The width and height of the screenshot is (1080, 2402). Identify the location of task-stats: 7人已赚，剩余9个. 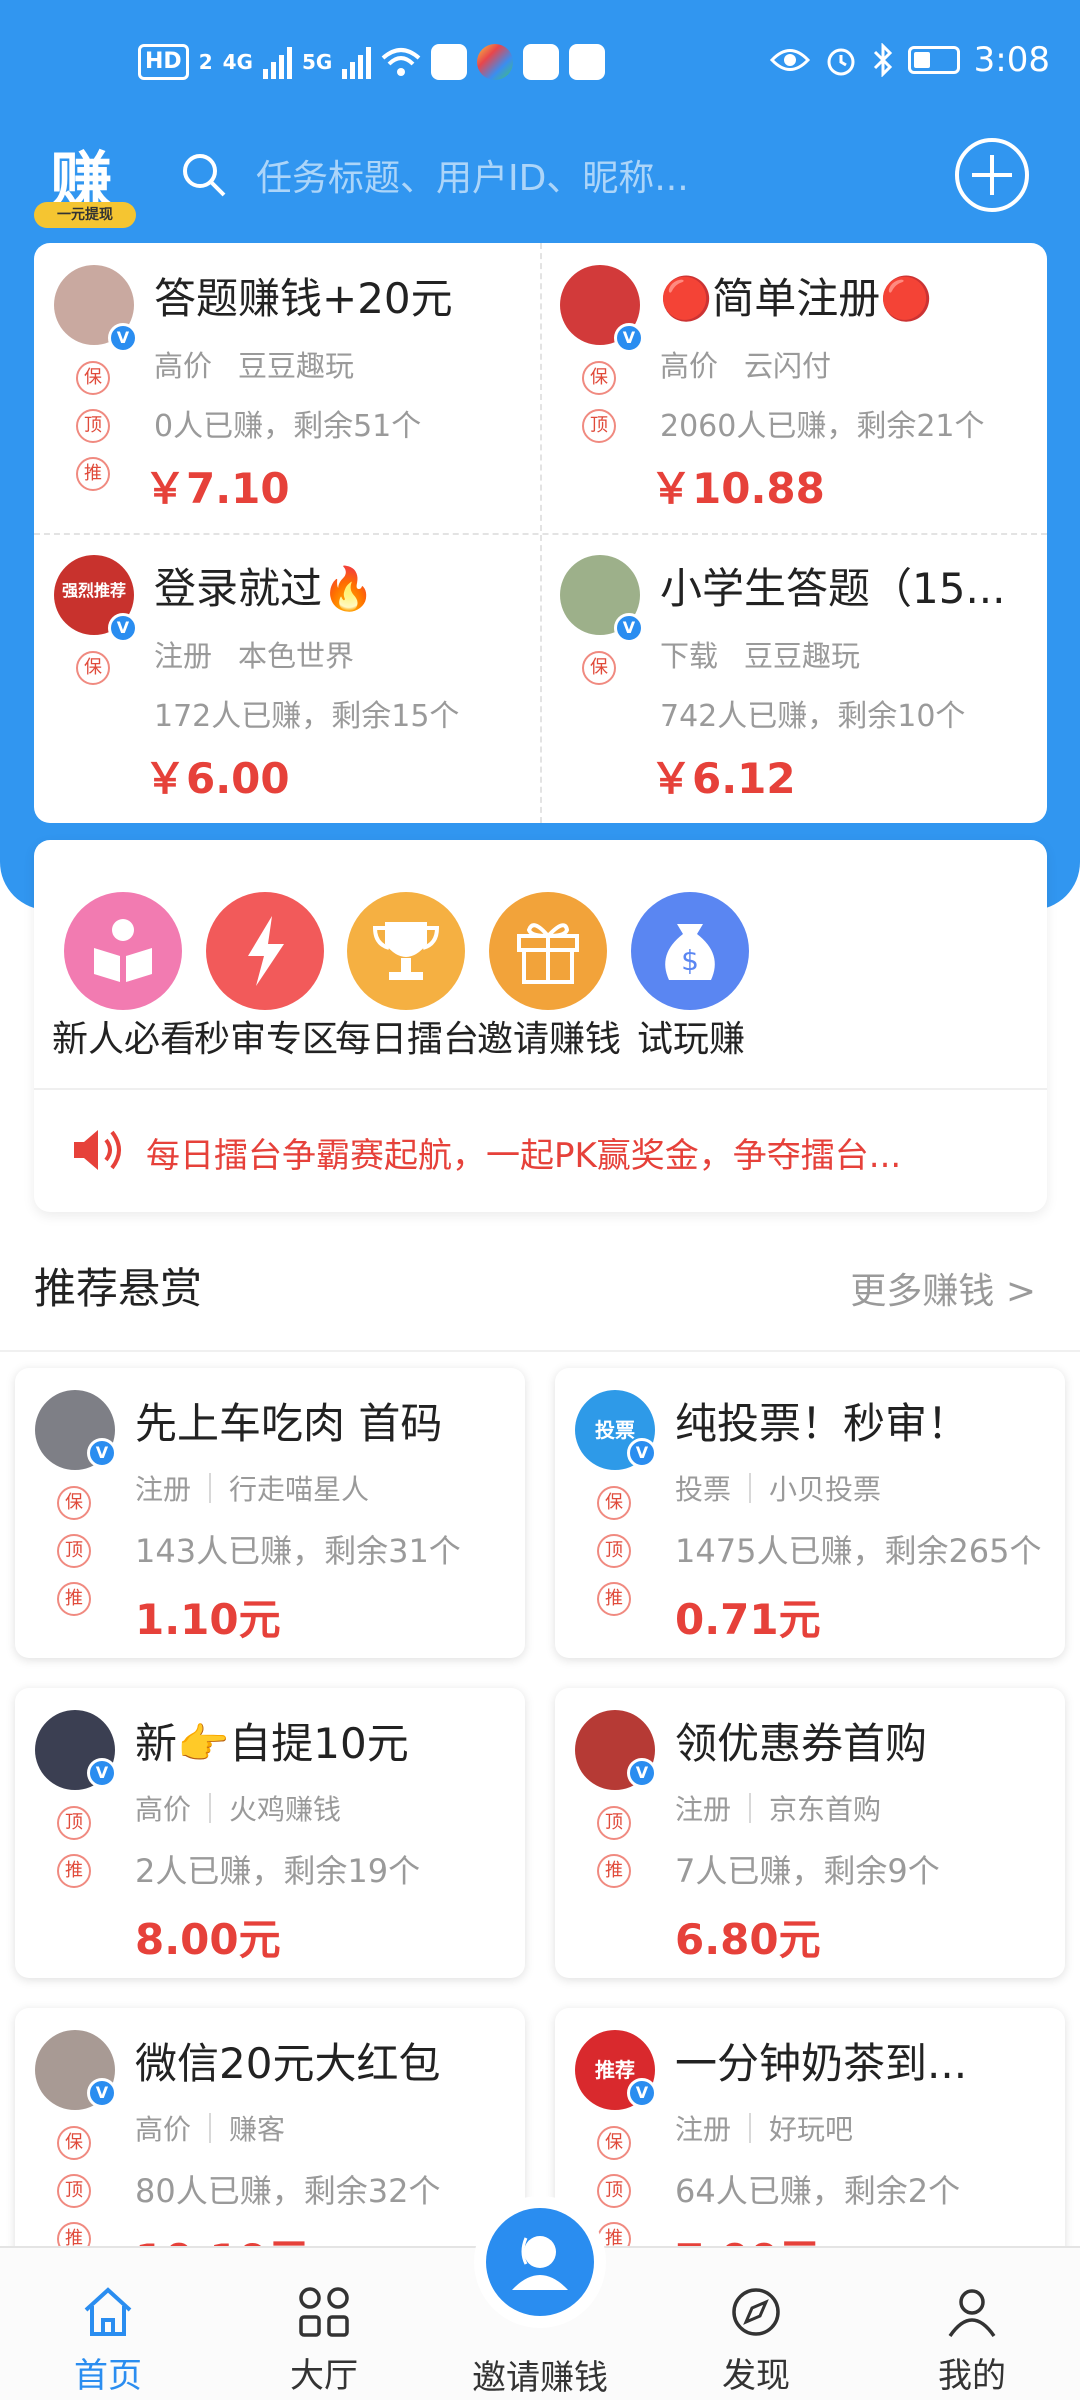
(807, 1871).